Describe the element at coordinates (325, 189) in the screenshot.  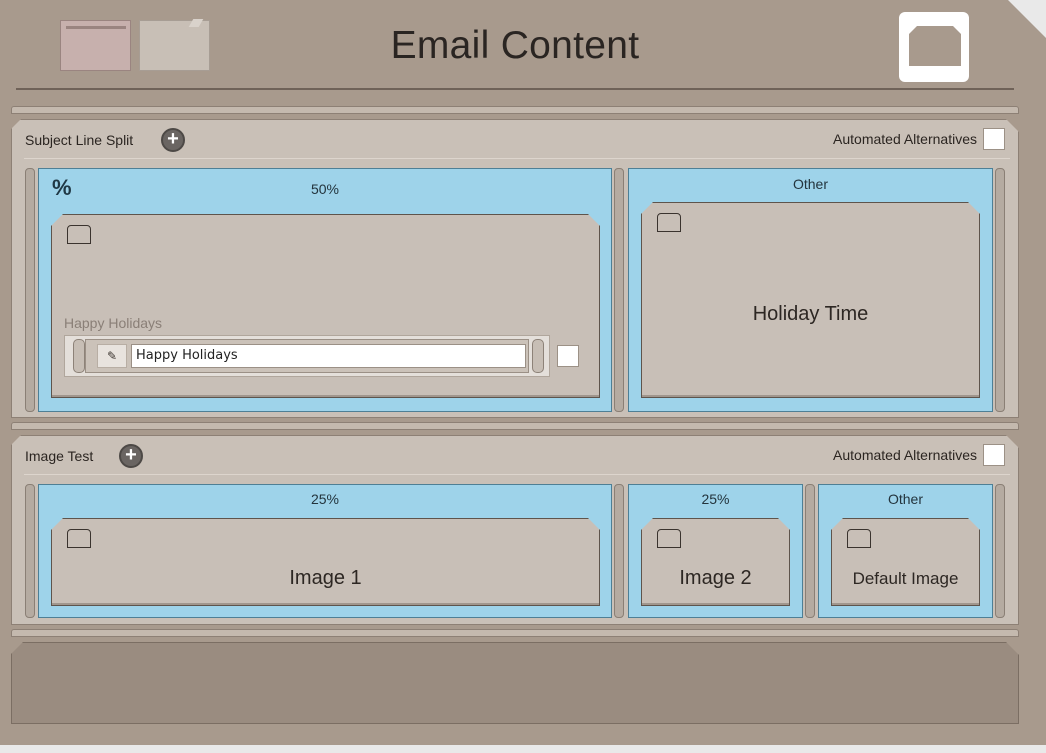
I see `variant-percent: 50%` at that location.